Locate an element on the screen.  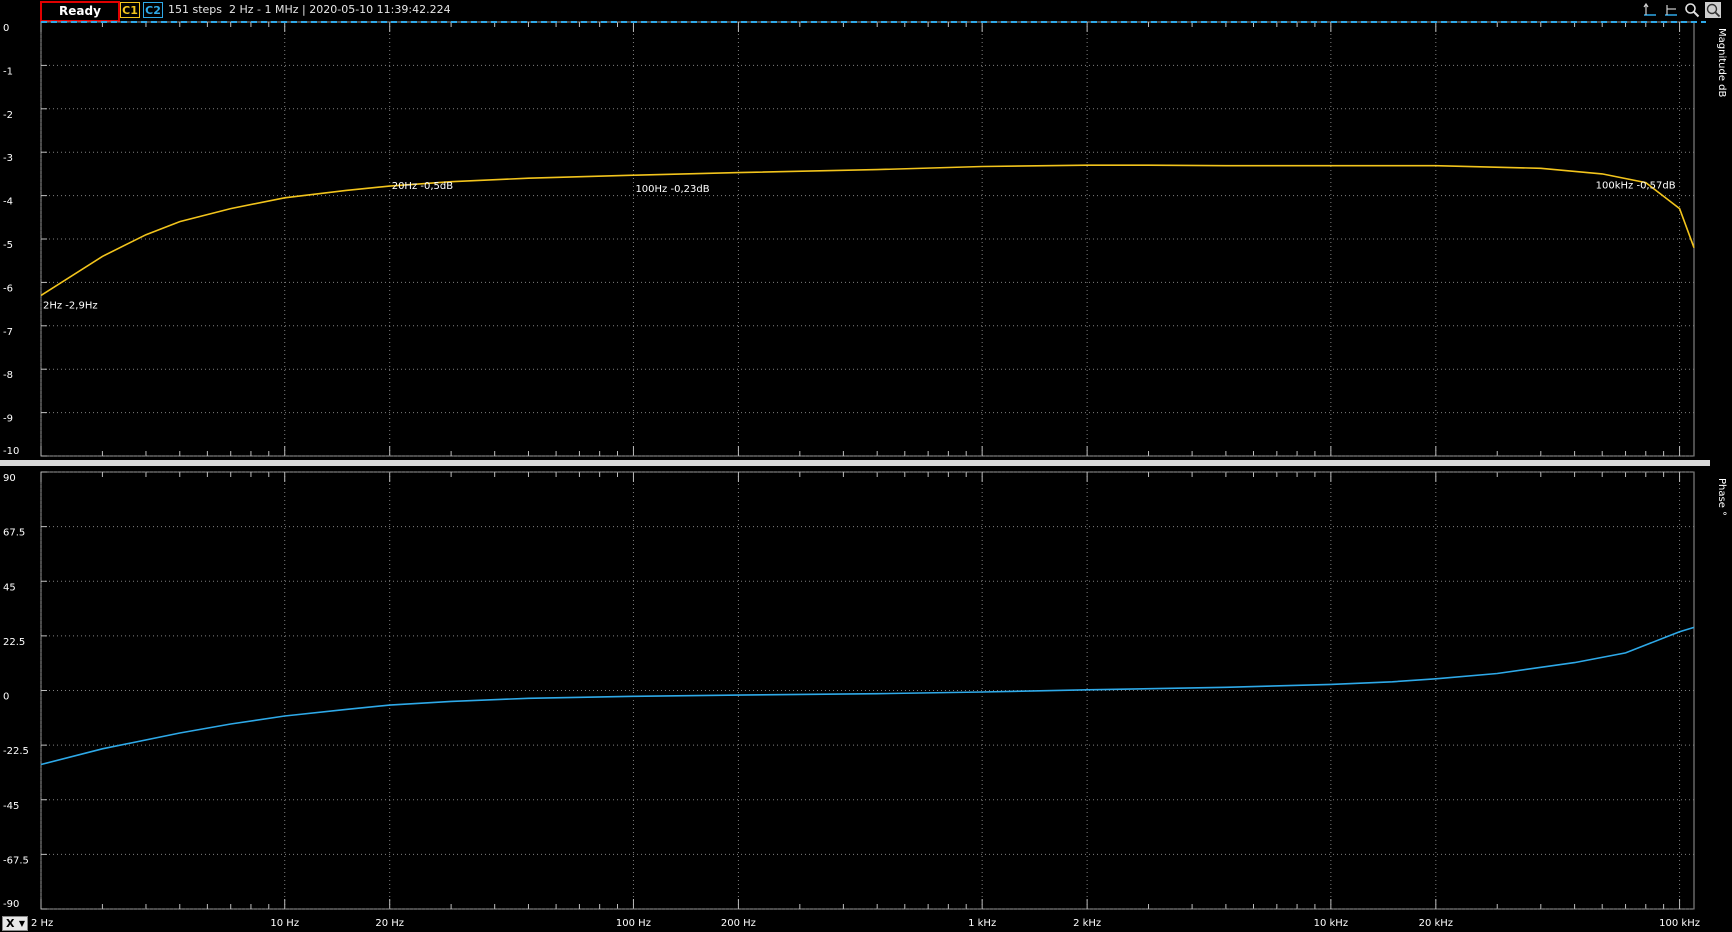
chevron-down-icon: ▼ is located at coordinates (21, 923).